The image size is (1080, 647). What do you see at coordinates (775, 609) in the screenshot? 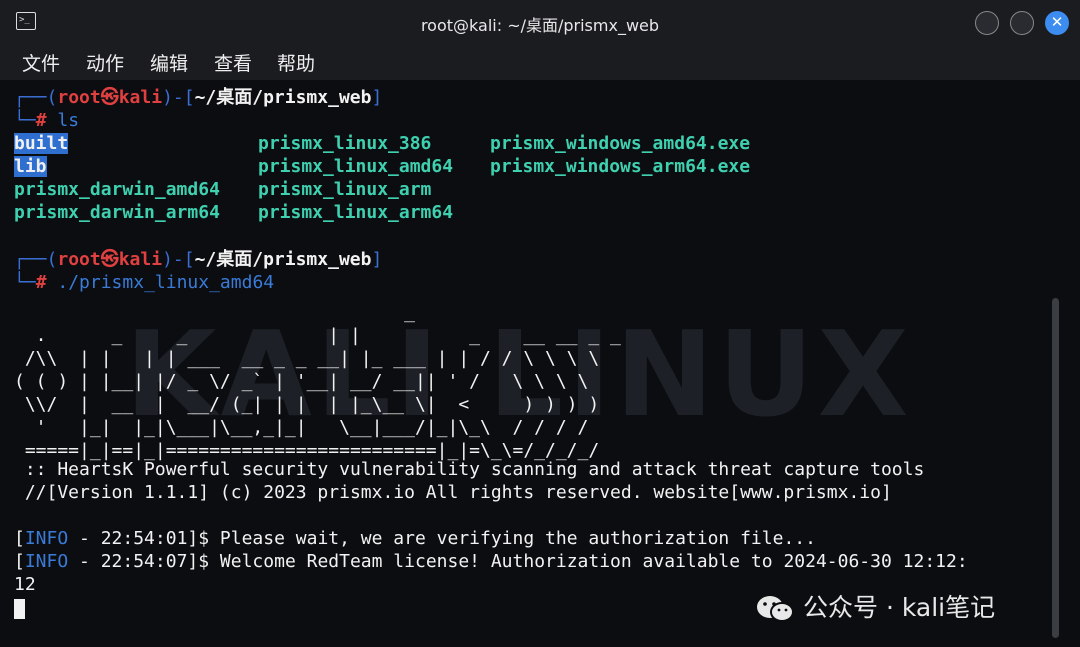
I see `wechat-icon` at bounding box center [775, 609].